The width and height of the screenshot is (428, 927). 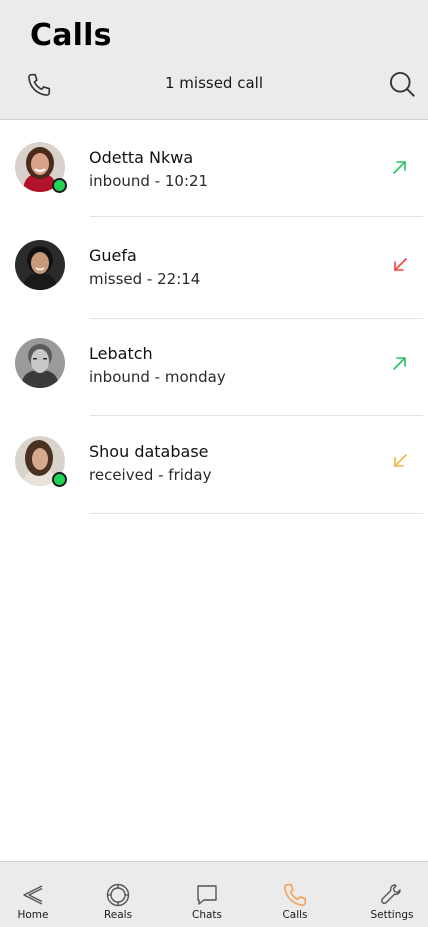 What do you see at coordinates (33, 895) in the screenshot?
I see `back-arrow-icon` at bounding box center [33, 895].